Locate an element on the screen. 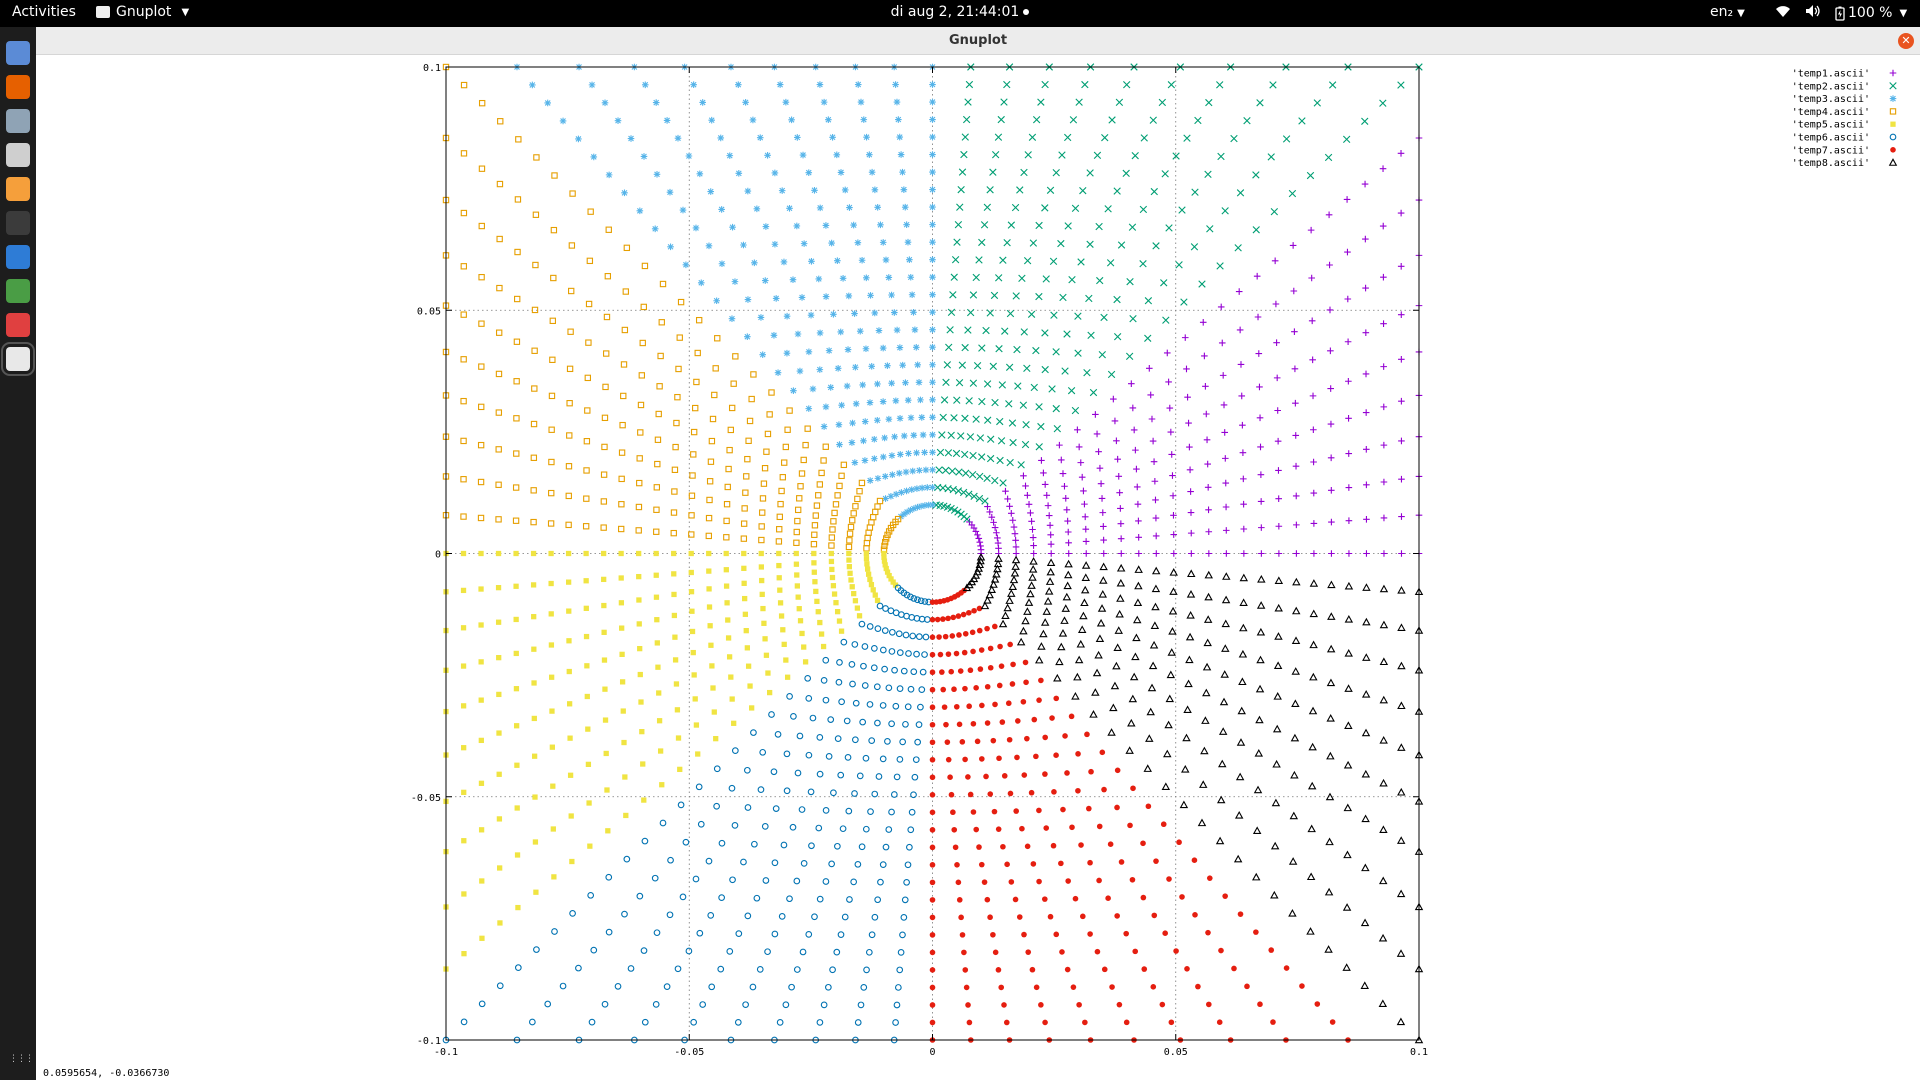 This screenshot has width=1920, height=1080. close-button: ✕ is located at coordinates (1906, 41).